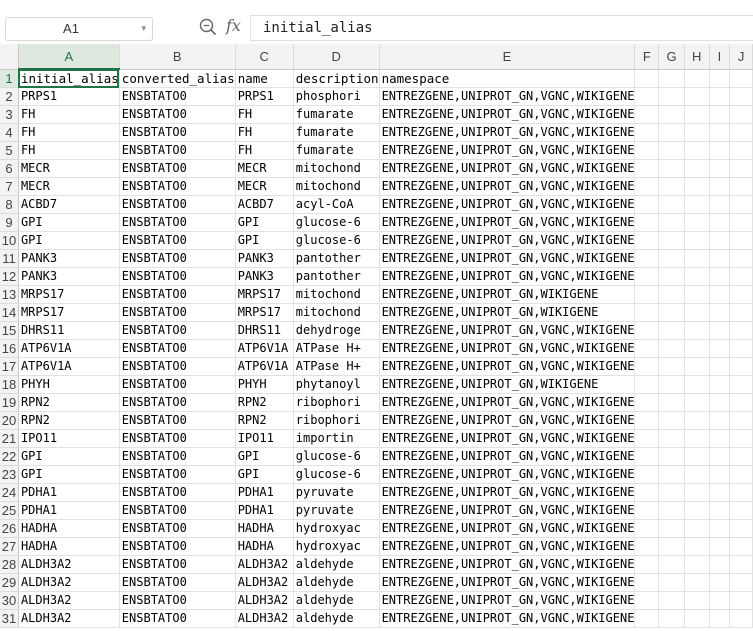  What do you see at coordinates (336, 204) in the screenshot?
I see `cell: acyl-CoA` at bounding box center [336, 204].